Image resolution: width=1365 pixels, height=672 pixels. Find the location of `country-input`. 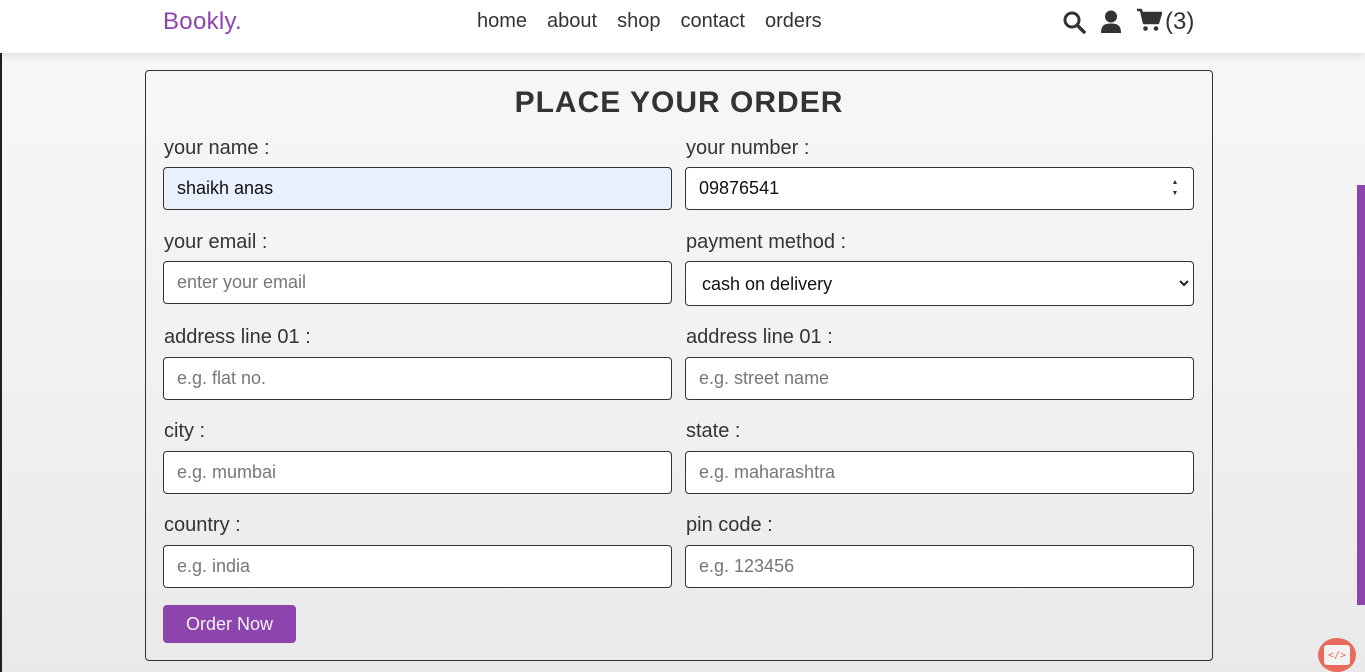

country-input is located at coordinates (417, 566).